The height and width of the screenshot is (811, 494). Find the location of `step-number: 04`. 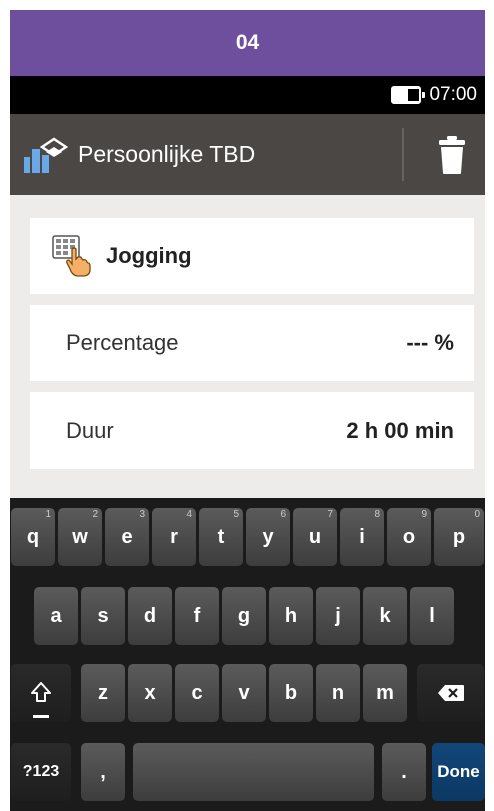

step-number: 04 is located at coordinates (247, 42).